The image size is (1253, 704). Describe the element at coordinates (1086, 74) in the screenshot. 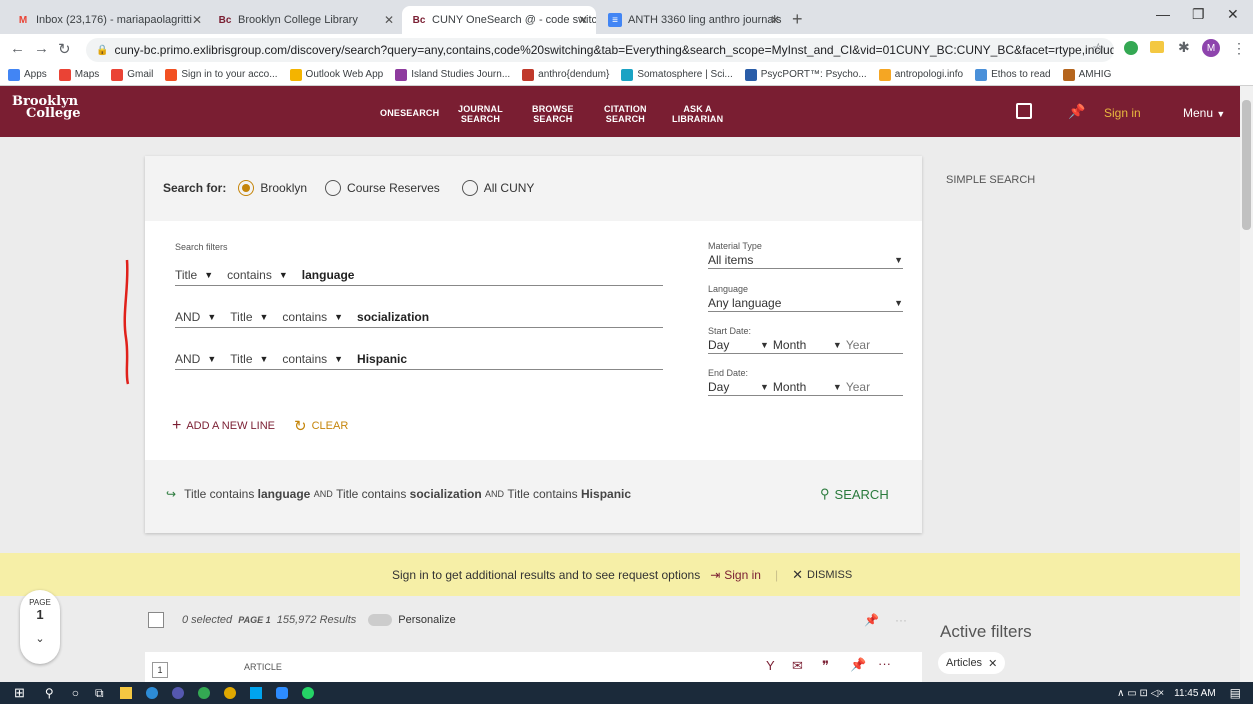

I see `bookmark-item: AMHIG` at that location.